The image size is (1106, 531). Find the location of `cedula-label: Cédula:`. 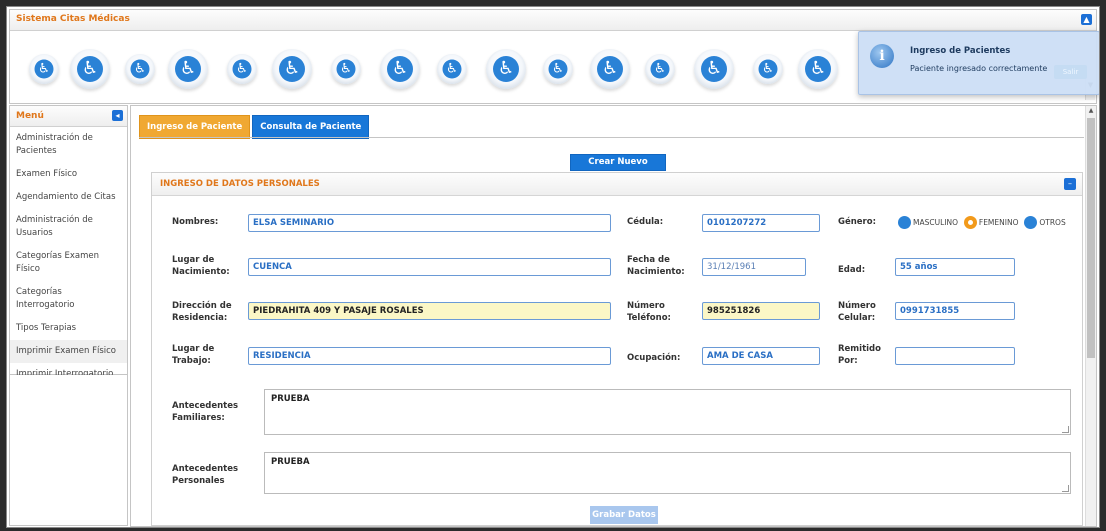

cedula-label: Cédula: is located at coordinates (645, 222).